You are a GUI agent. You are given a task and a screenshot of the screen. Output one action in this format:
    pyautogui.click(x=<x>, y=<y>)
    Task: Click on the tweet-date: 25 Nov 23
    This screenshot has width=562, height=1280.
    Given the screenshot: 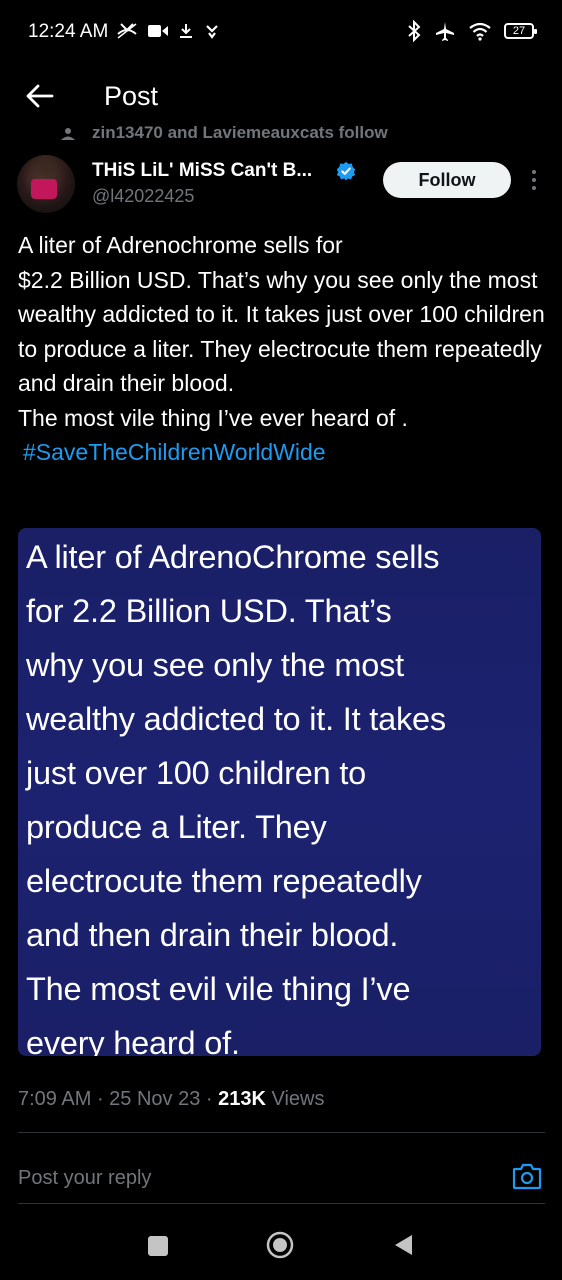 What is the action you would take?
    pyautogui.click(x=155, y=1099)
    